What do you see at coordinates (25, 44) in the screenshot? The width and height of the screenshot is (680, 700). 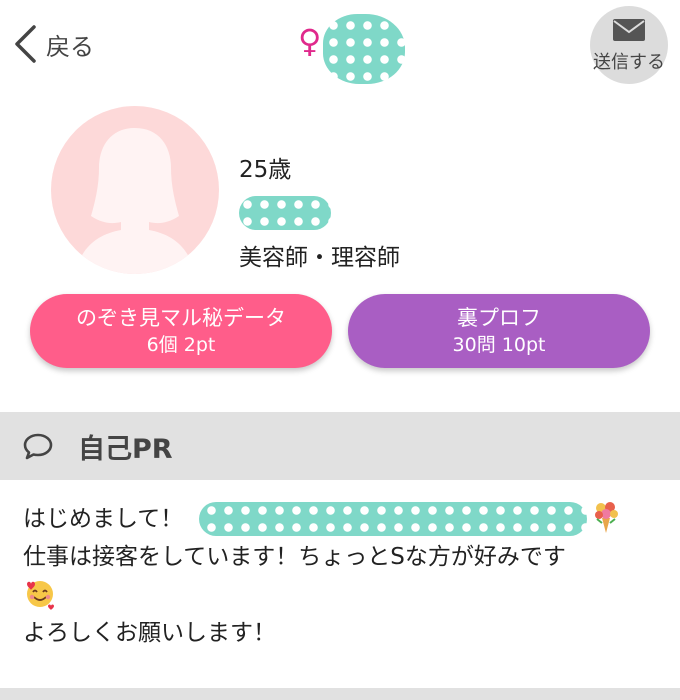 I see `chevron-left-icon` at bounding box center [25, 44].